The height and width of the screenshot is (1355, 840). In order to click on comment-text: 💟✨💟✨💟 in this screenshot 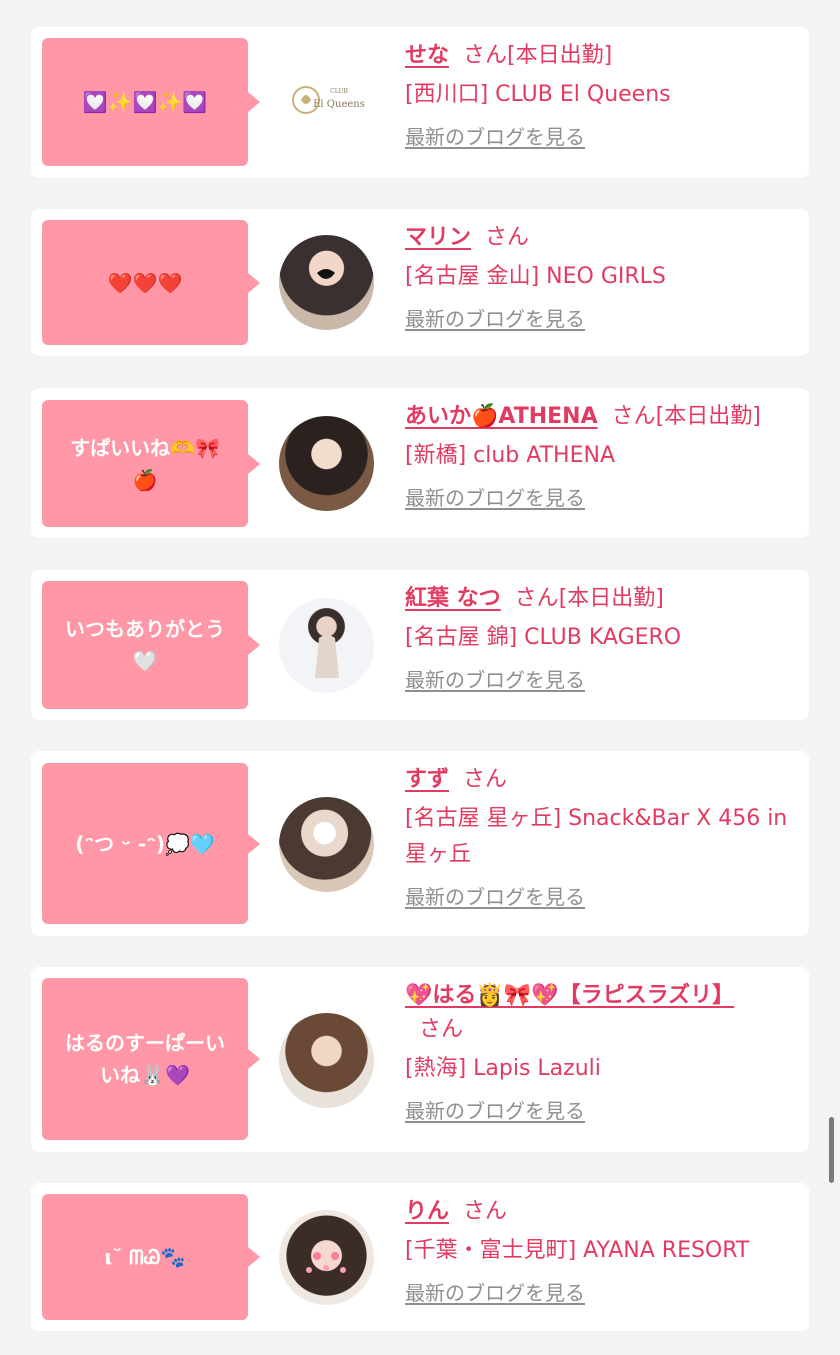, I will do `click(145, 102)`.